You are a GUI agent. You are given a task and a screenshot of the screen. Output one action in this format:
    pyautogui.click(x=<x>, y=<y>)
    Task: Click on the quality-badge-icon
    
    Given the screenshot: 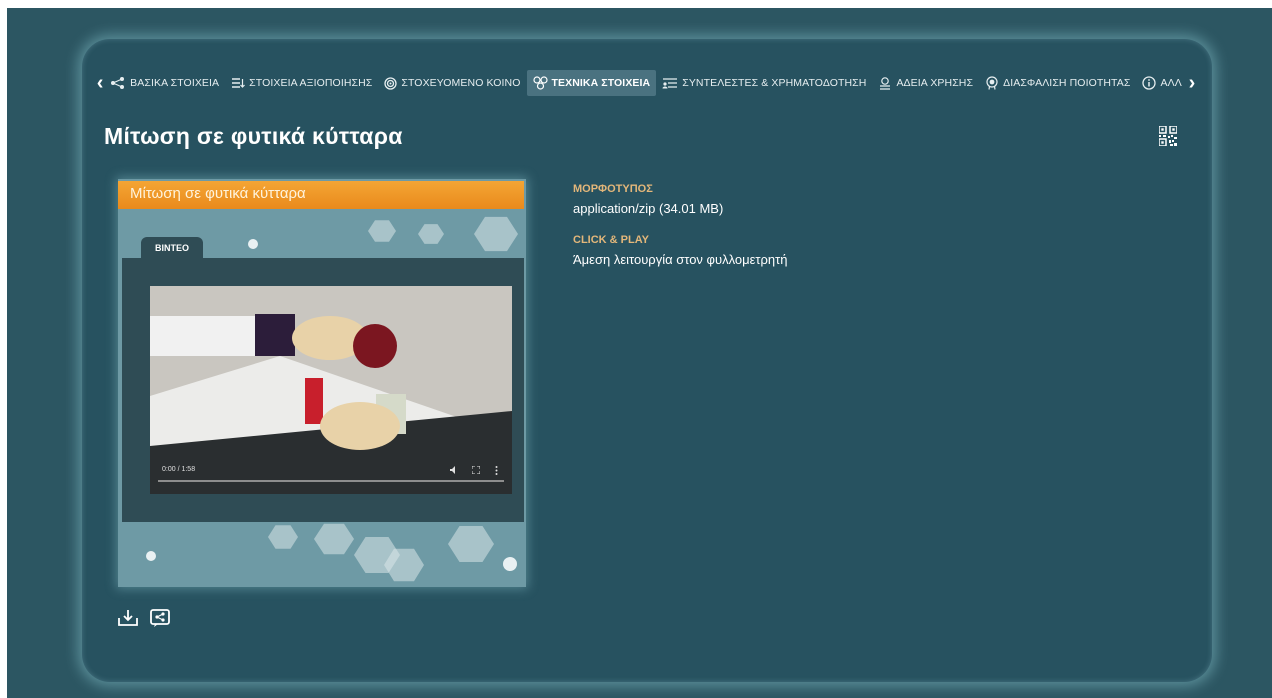 What is the action you would take?
    pyautogui.click(x=992, y=83)
    